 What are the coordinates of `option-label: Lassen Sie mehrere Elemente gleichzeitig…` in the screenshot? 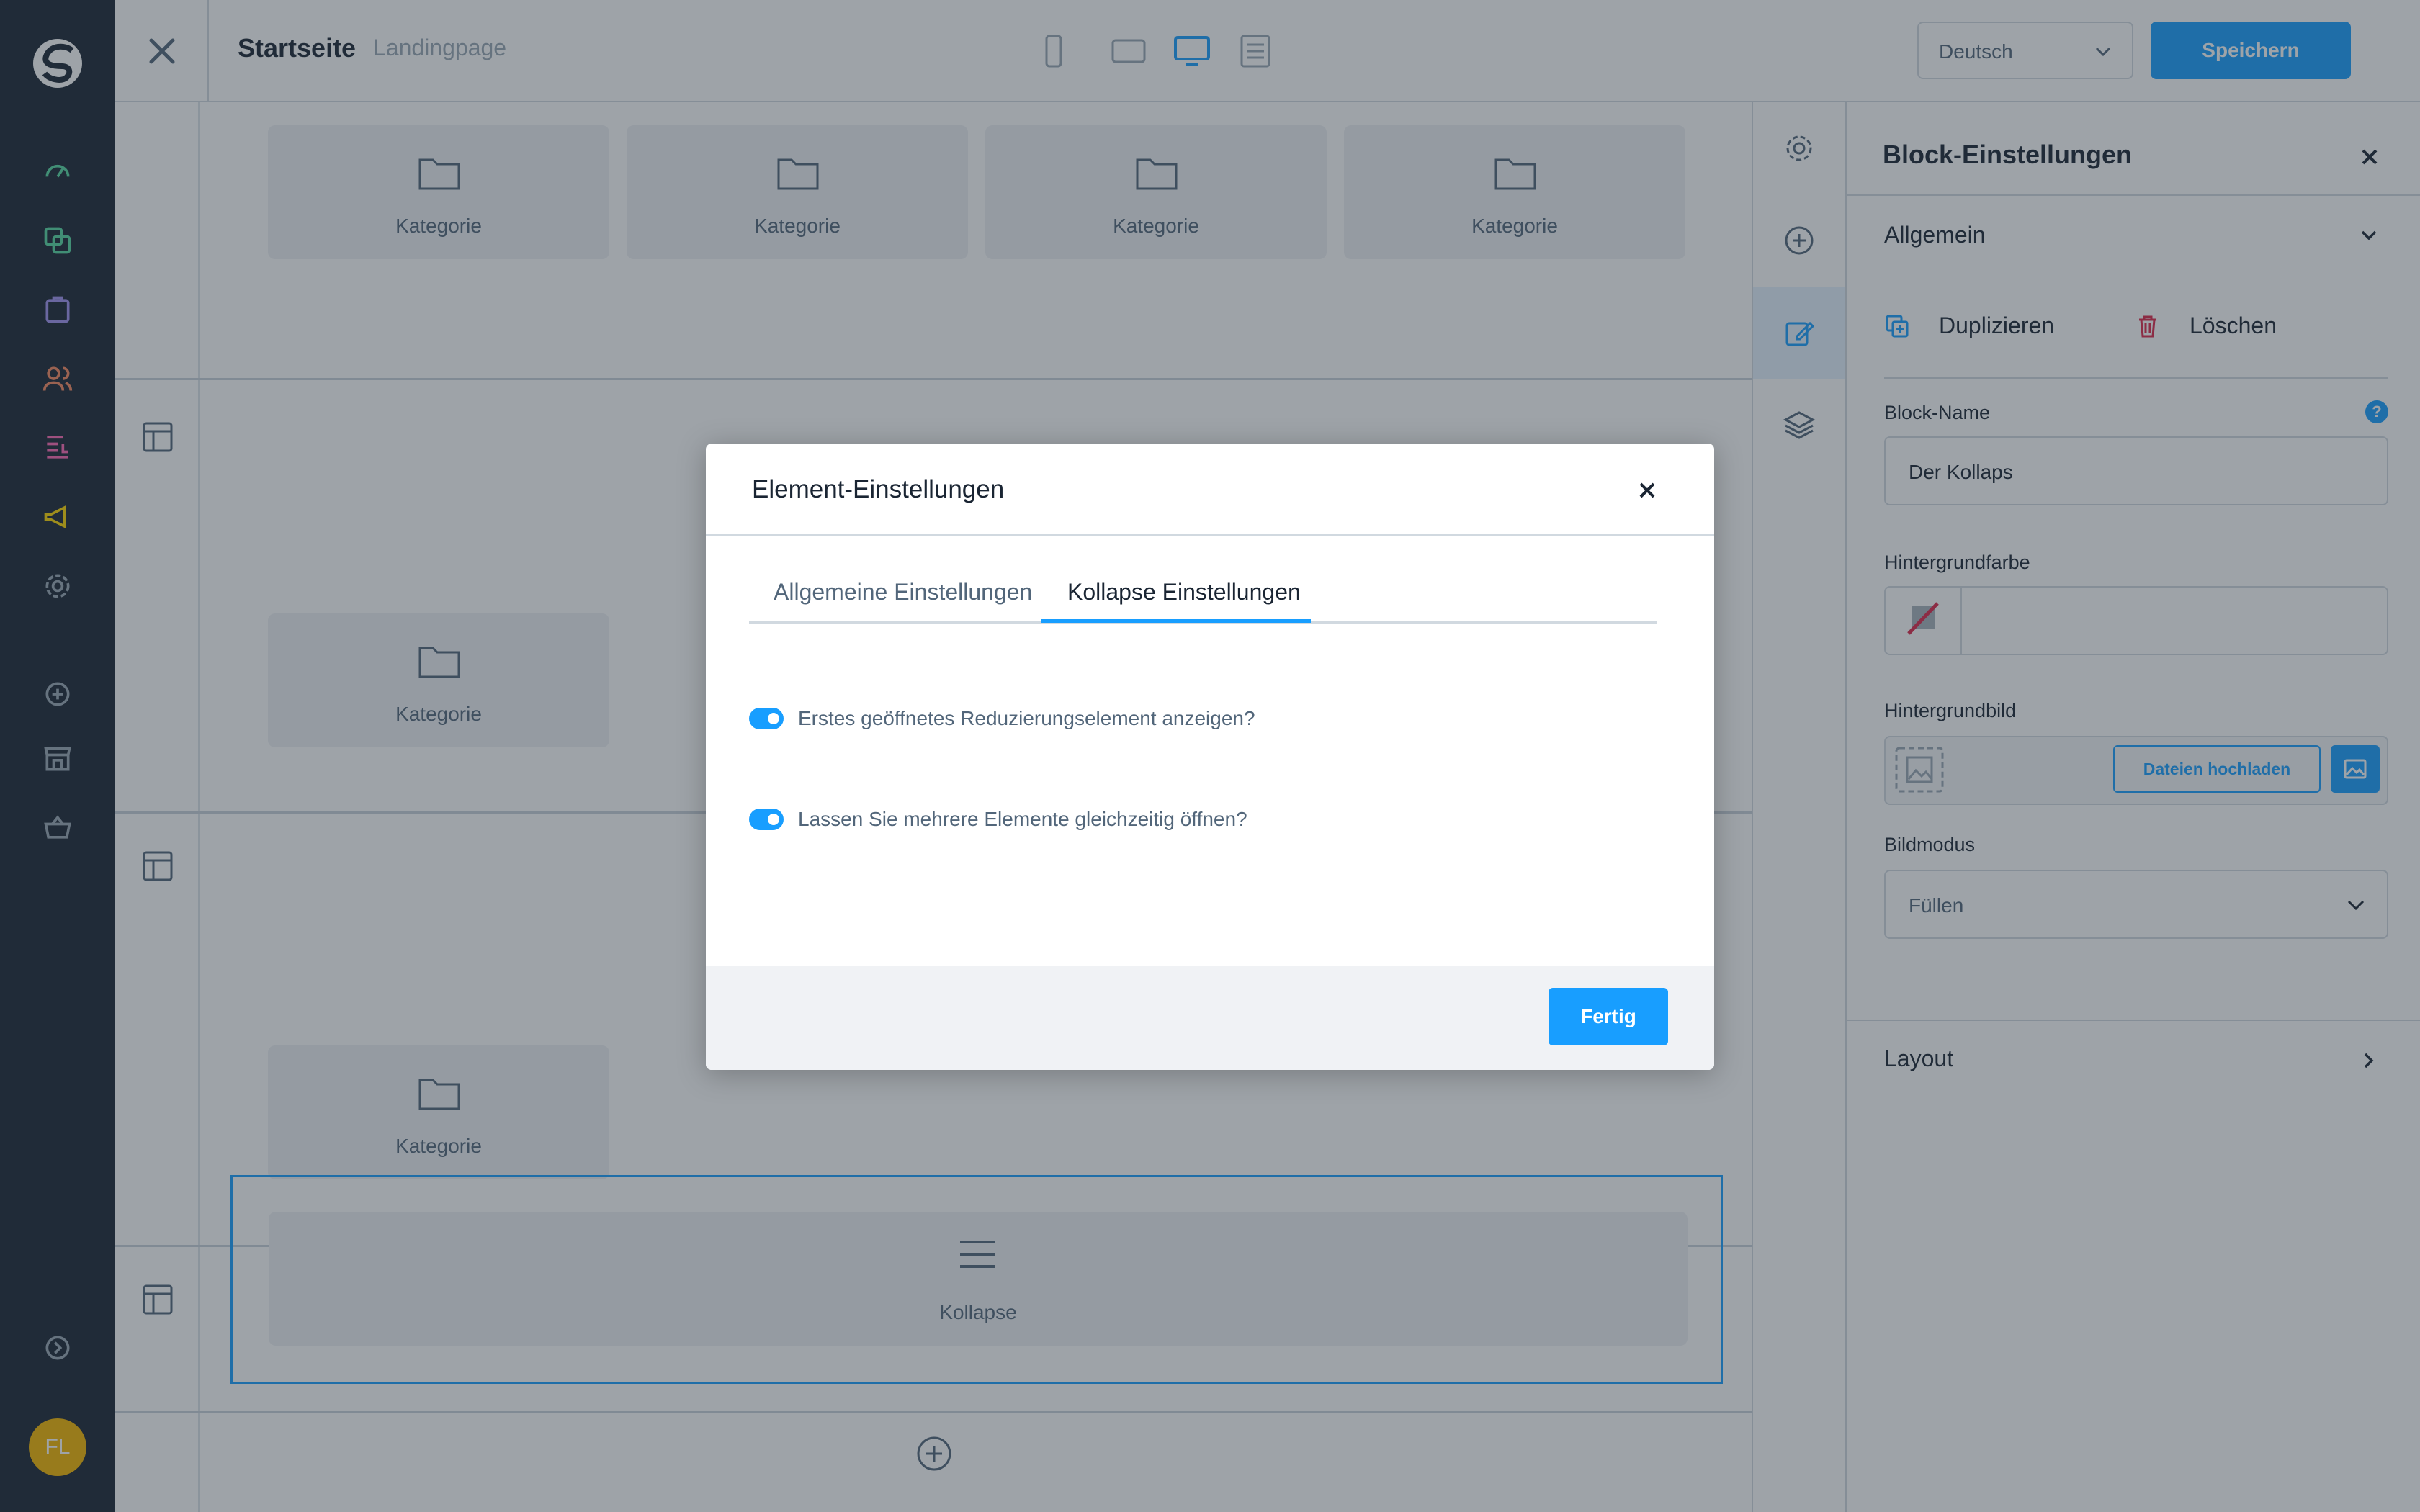 It's located at (1022, 819).